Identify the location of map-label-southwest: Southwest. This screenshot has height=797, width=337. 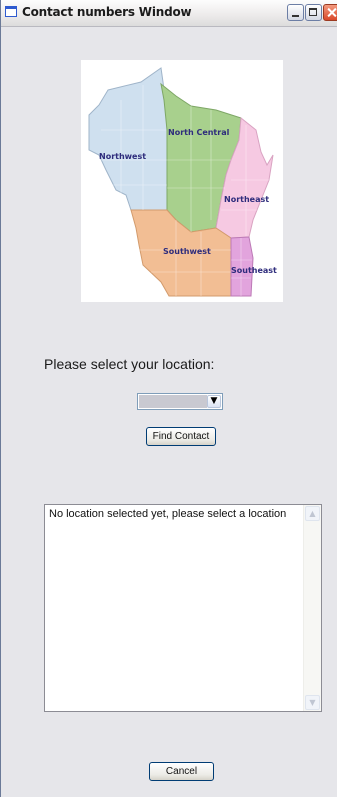
(187, 251).